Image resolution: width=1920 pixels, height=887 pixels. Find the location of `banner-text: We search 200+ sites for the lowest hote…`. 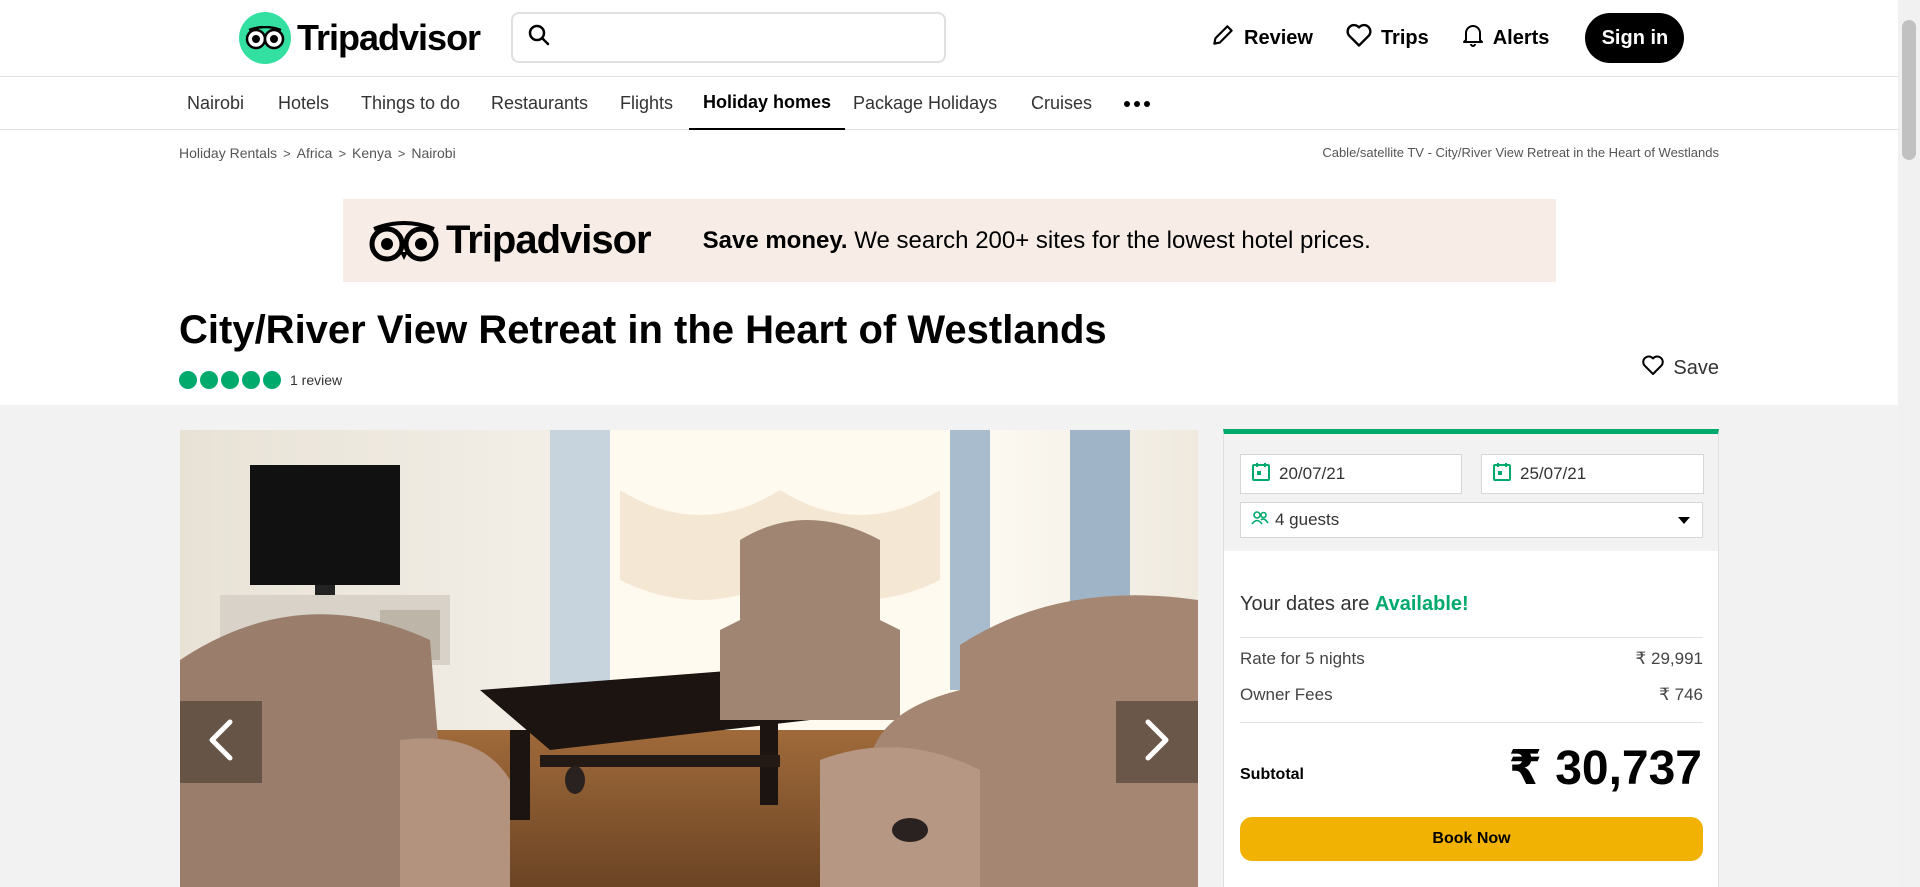

banner-text: We search 200+ sites for the lowest hote… is located at coordinates (1109, 240).